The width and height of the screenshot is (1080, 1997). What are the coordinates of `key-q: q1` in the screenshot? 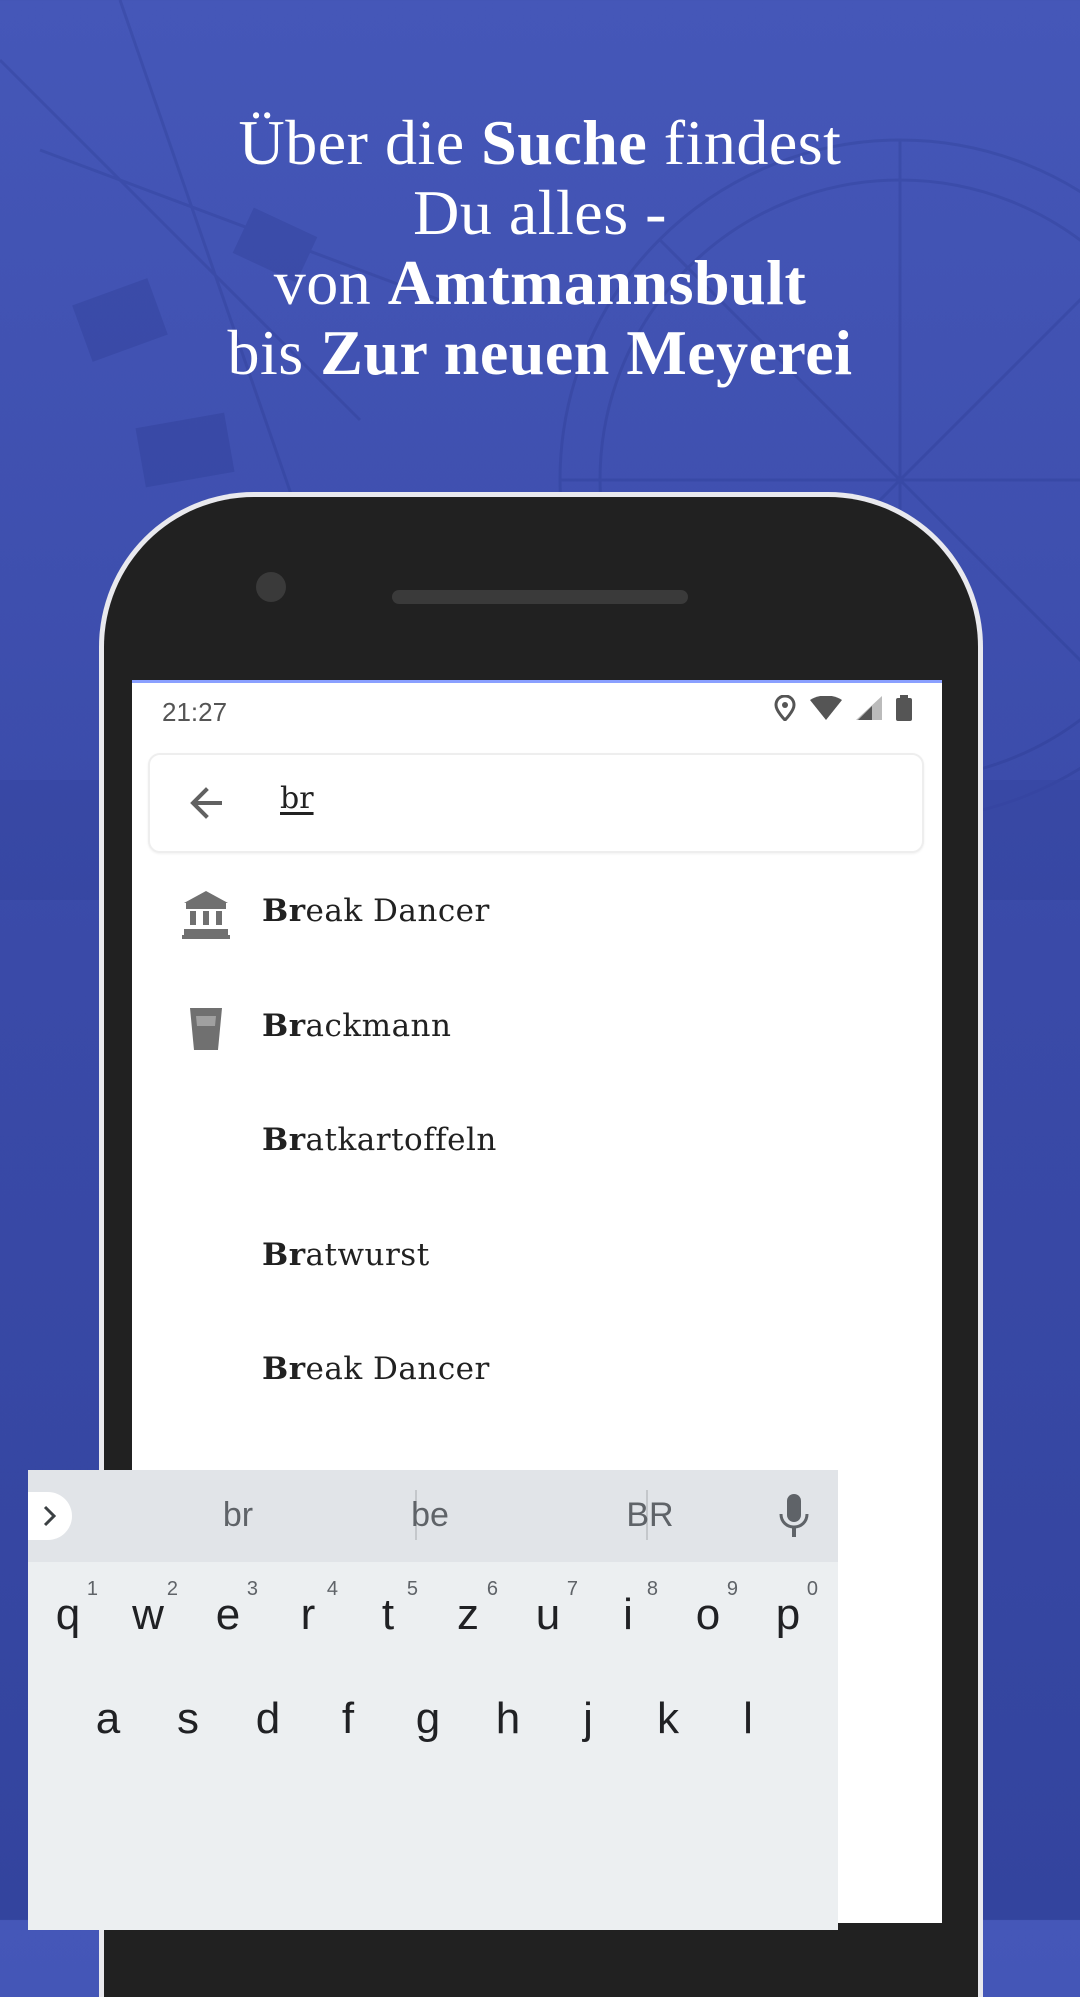 It's located at (68, 1612).